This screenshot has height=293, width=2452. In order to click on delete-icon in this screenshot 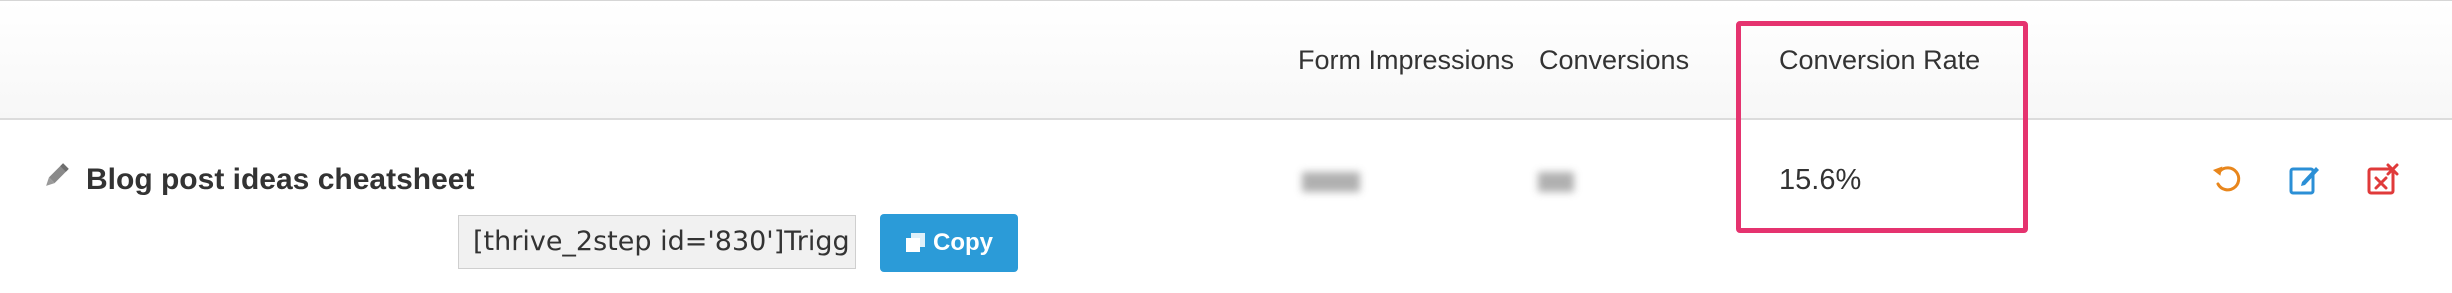, I will do `click(2383, 179)`.